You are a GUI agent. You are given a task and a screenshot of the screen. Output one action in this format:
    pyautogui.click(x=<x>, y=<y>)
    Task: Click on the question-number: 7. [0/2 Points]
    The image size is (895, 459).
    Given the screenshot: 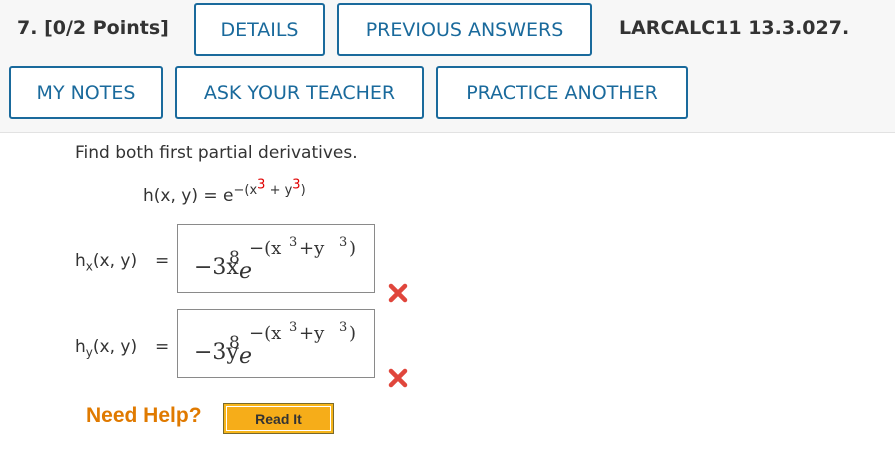 What is the action you would take?
    pyautogui.click(x=93, y=28)
    